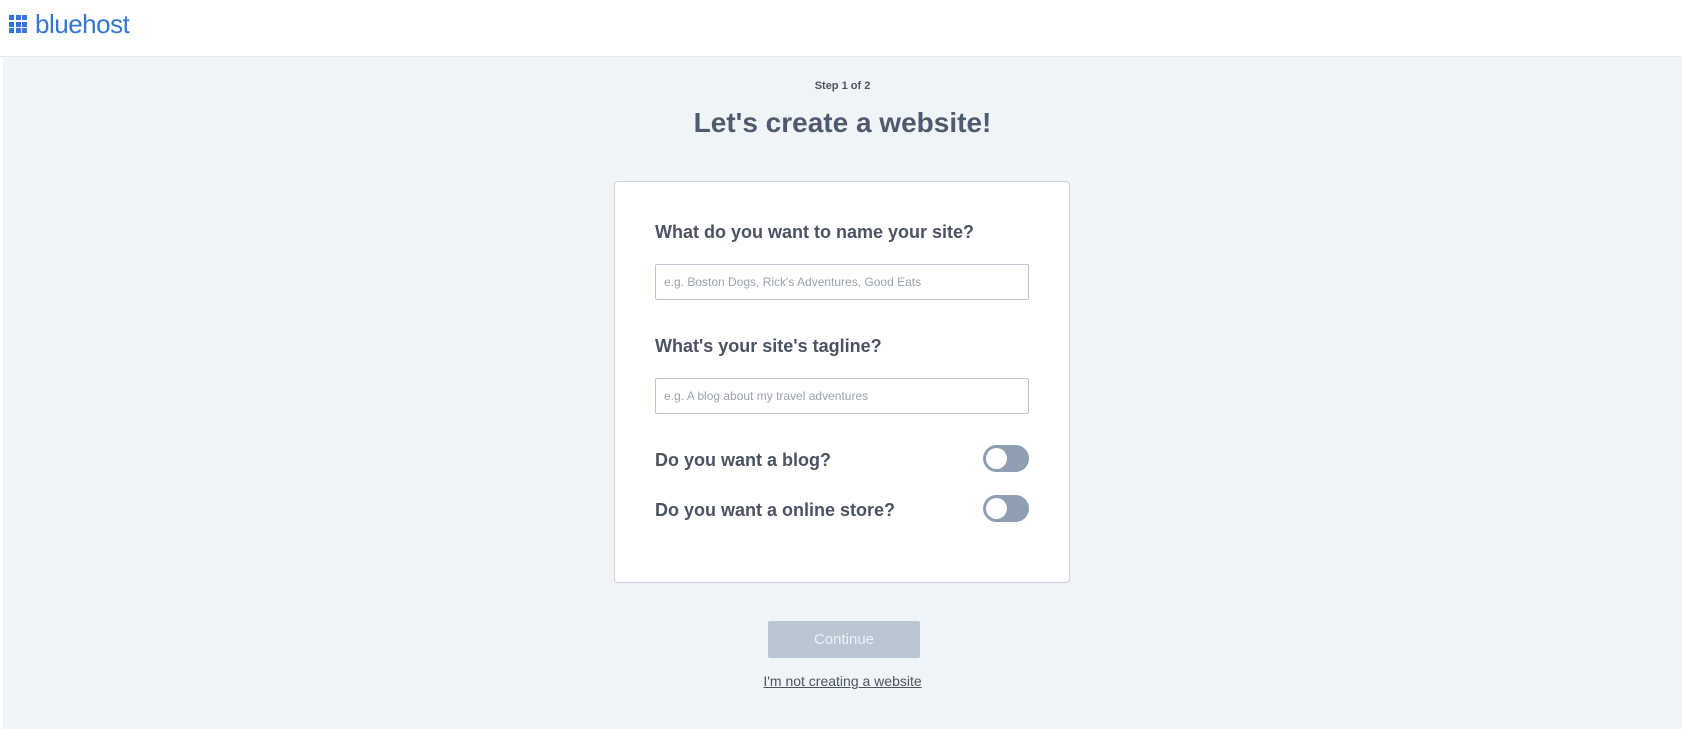 The width and height of the screenshot is (1682, 729). Describe the element at coordinates (82, 24) in the screenshot. I see `brand-name: bluehost` at that location.